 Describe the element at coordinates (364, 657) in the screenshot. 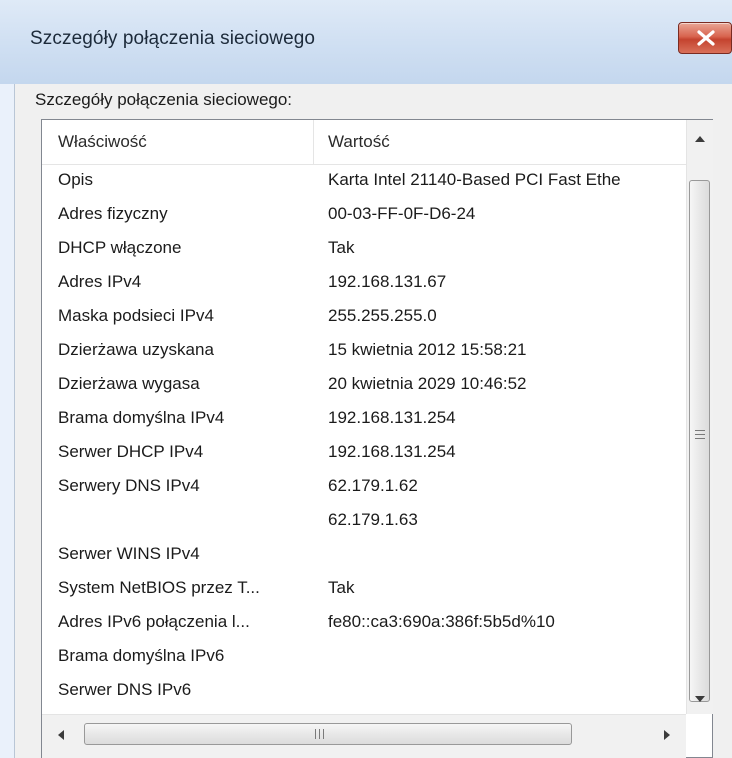

I see `table-row: Brama domyślna IPv6` at that location.